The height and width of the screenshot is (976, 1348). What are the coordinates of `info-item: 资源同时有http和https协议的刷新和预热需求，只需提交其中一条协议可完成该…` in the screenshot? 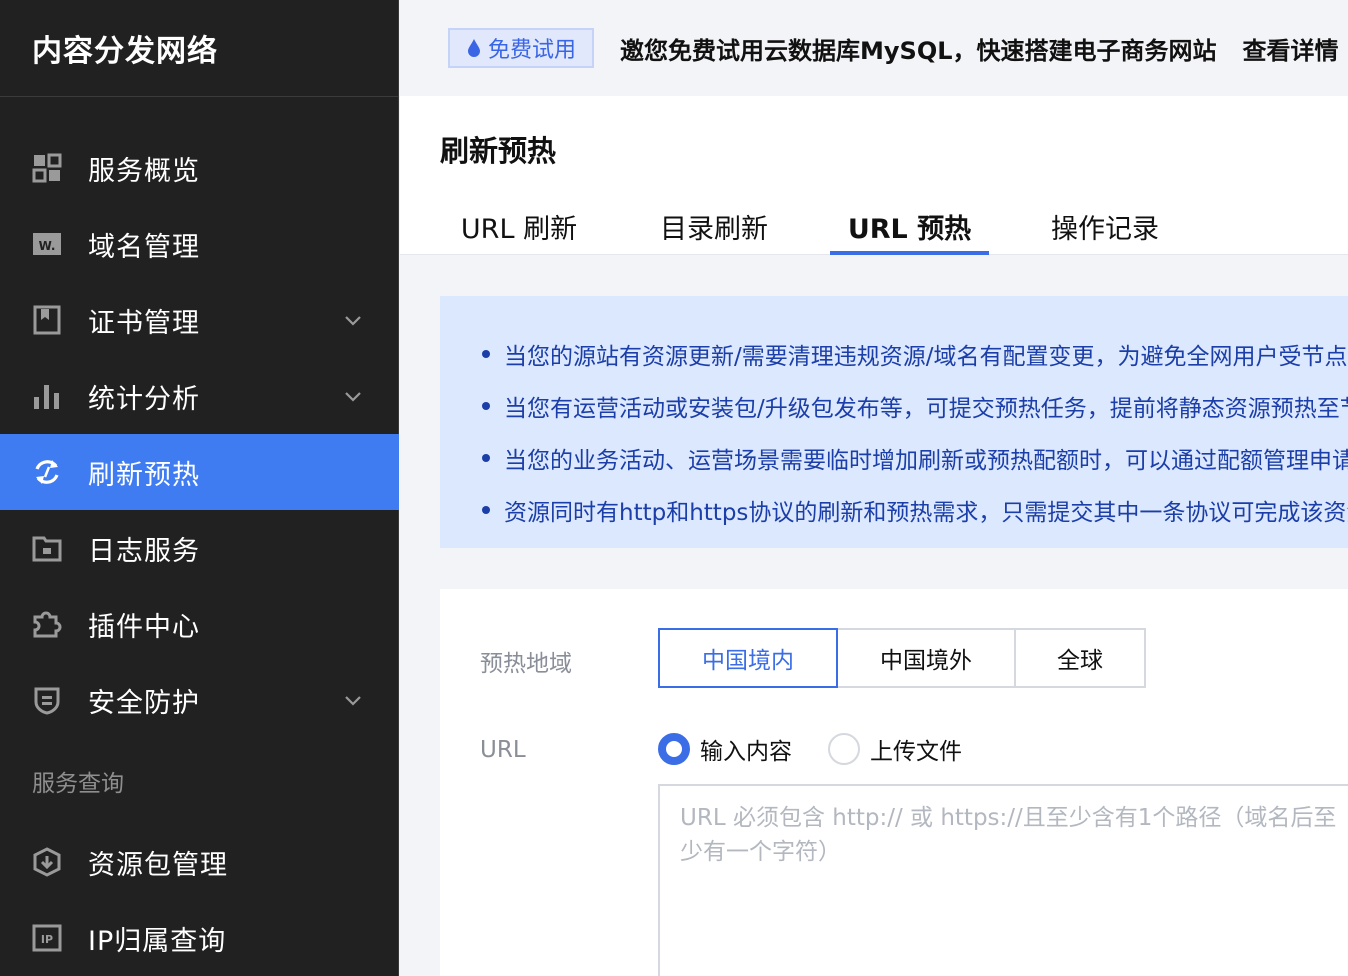 It's located at (915, 510).